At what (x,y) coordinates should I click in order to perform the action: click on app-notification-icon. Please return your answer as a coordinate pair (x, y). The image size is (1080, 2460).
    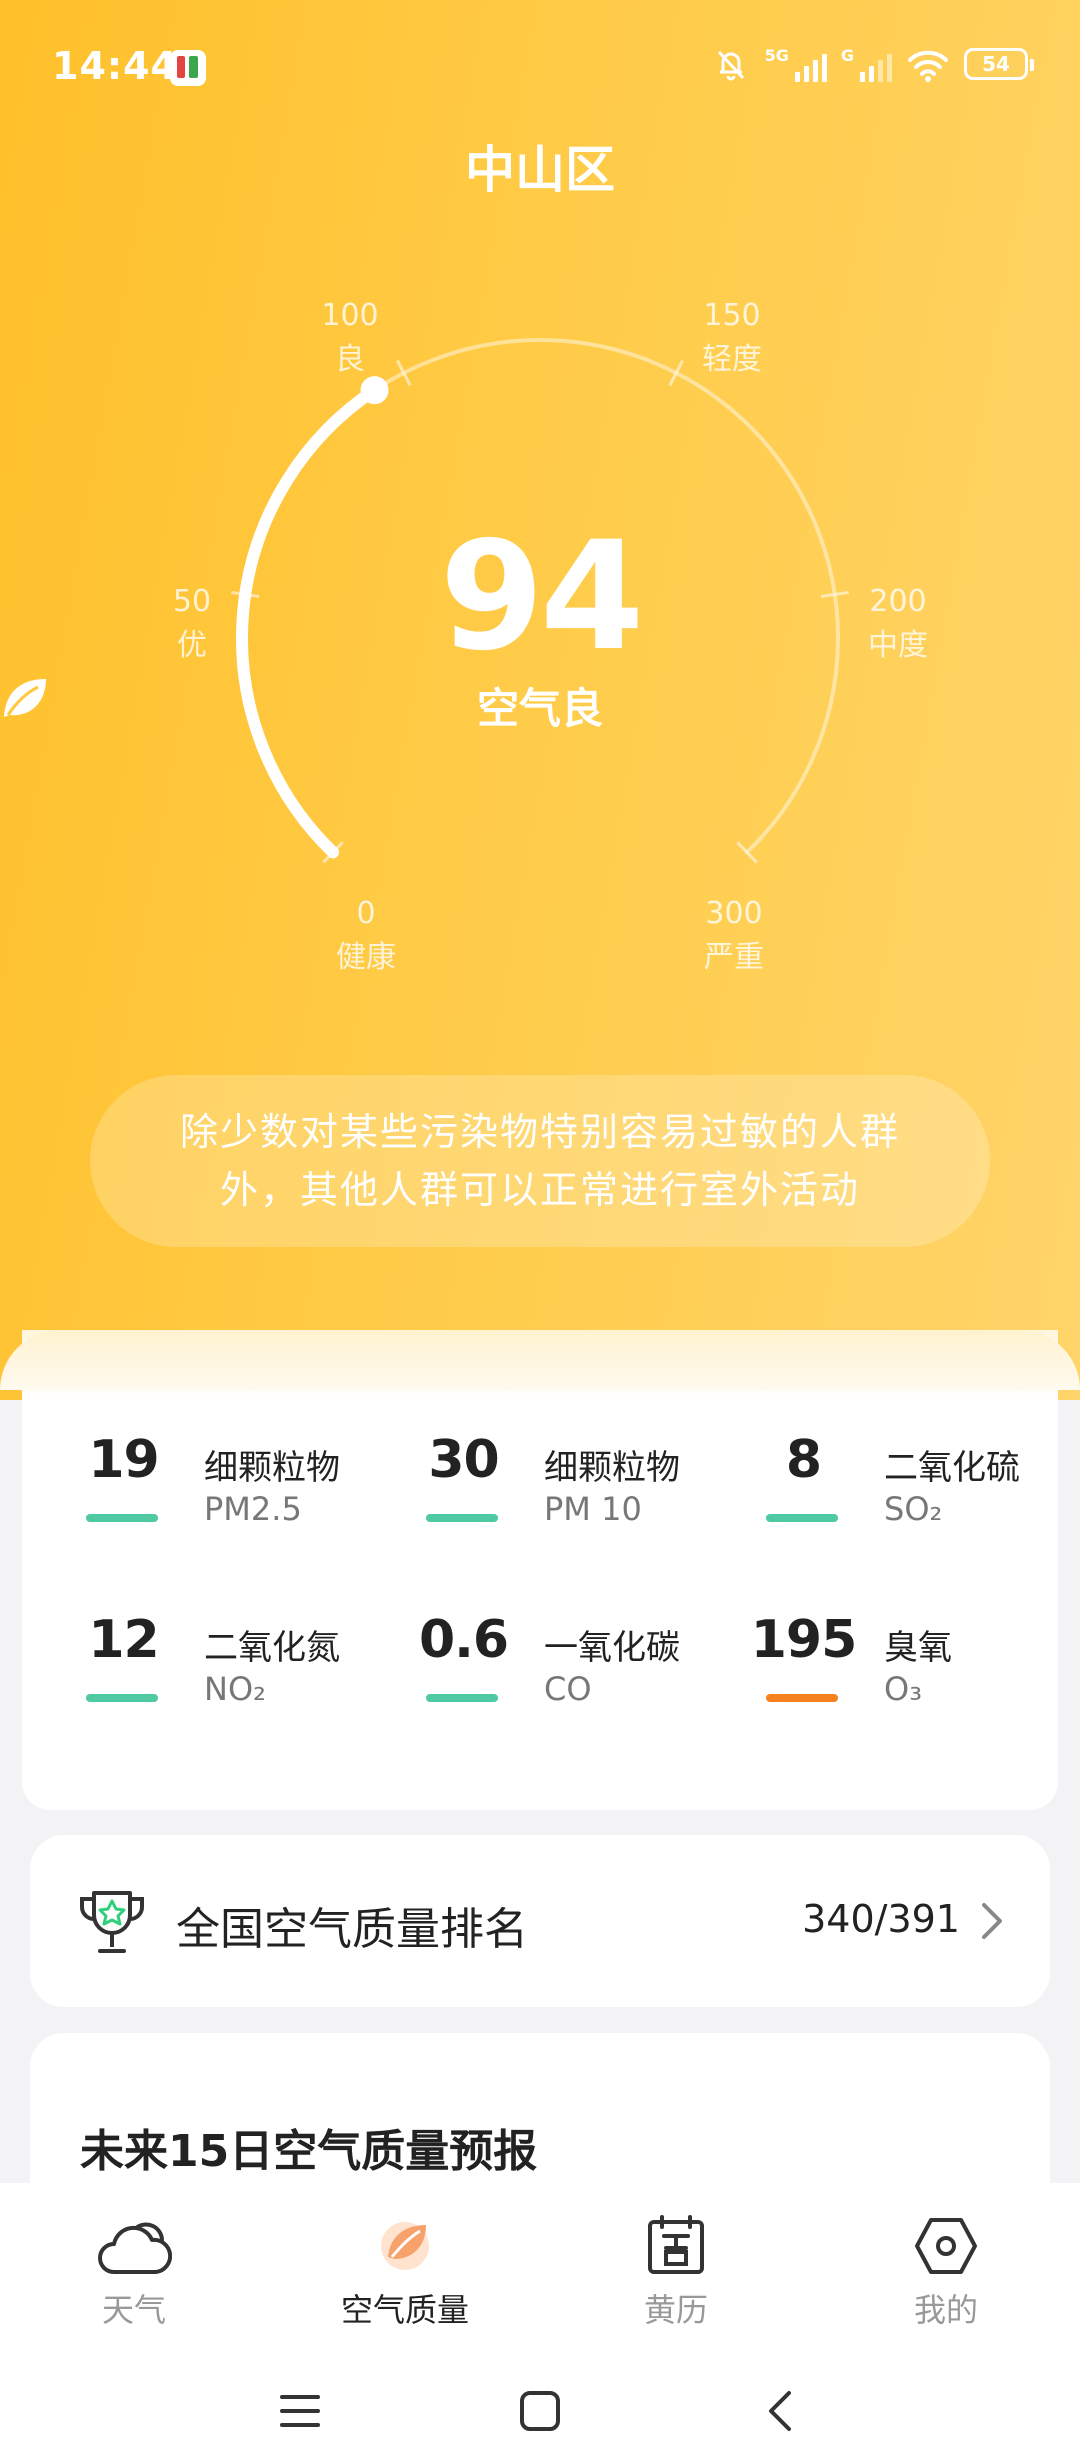
    Looking at the image, I should click on (188, 68).